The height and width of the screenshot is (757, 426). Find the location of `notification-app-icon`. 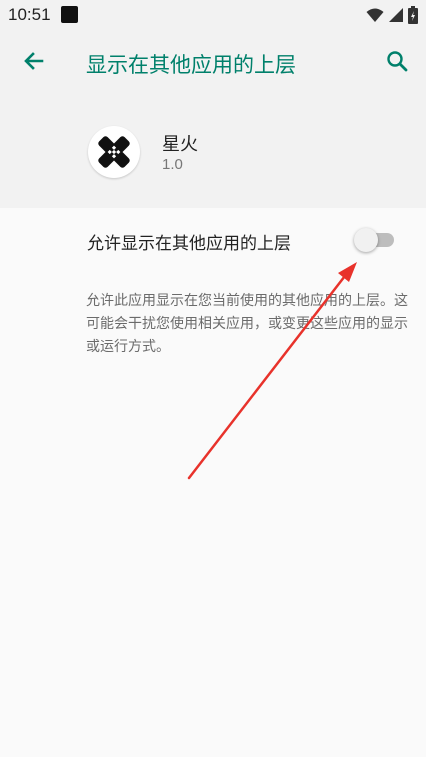

notification-app-icon is located at coordinates (69, 14).